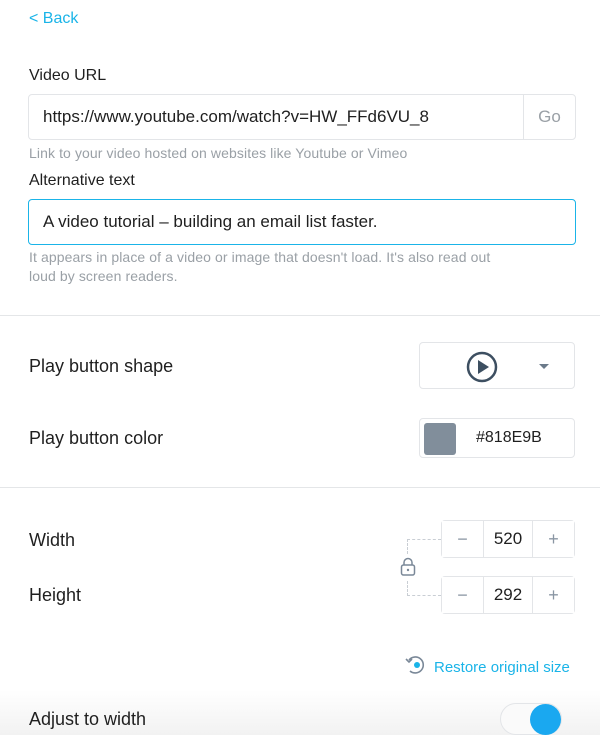  Describe the element at coordinates (462, 539) in the screenshot. I see `width-decrement-button: −` at that location.